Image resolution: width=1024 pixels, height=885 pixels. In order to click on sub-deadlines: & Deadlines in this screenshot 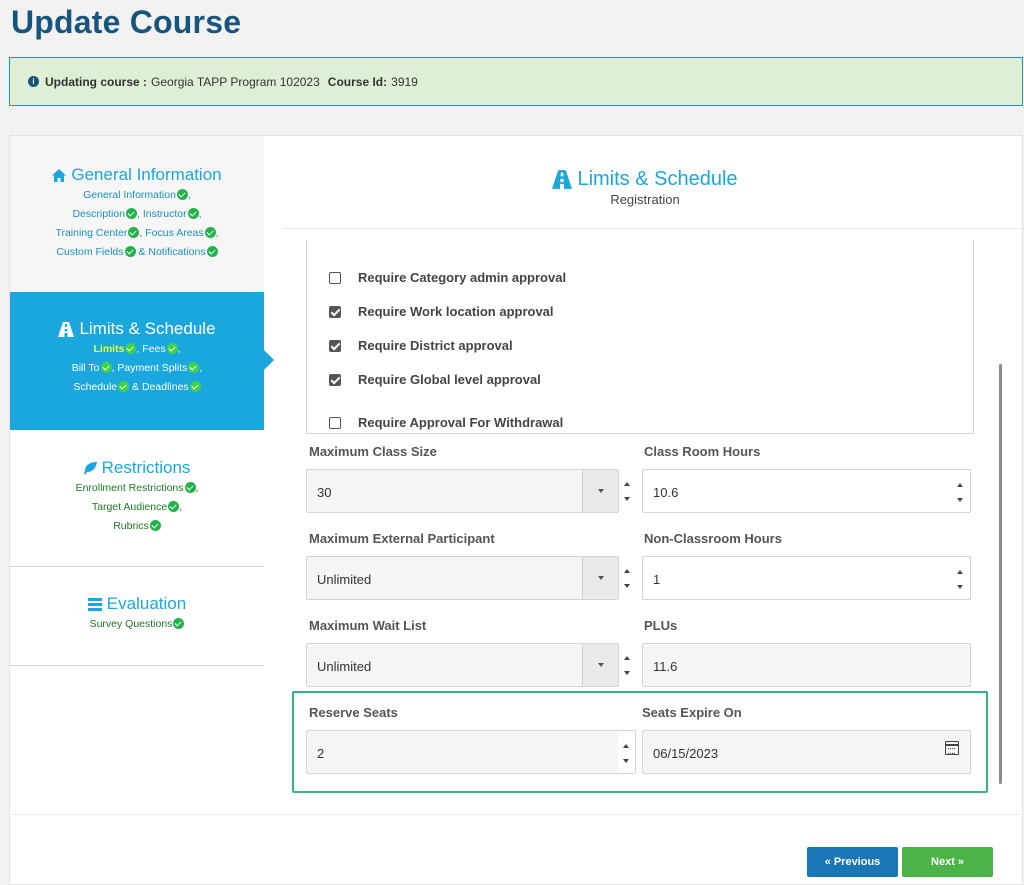, I will do `click(160, 387)`.